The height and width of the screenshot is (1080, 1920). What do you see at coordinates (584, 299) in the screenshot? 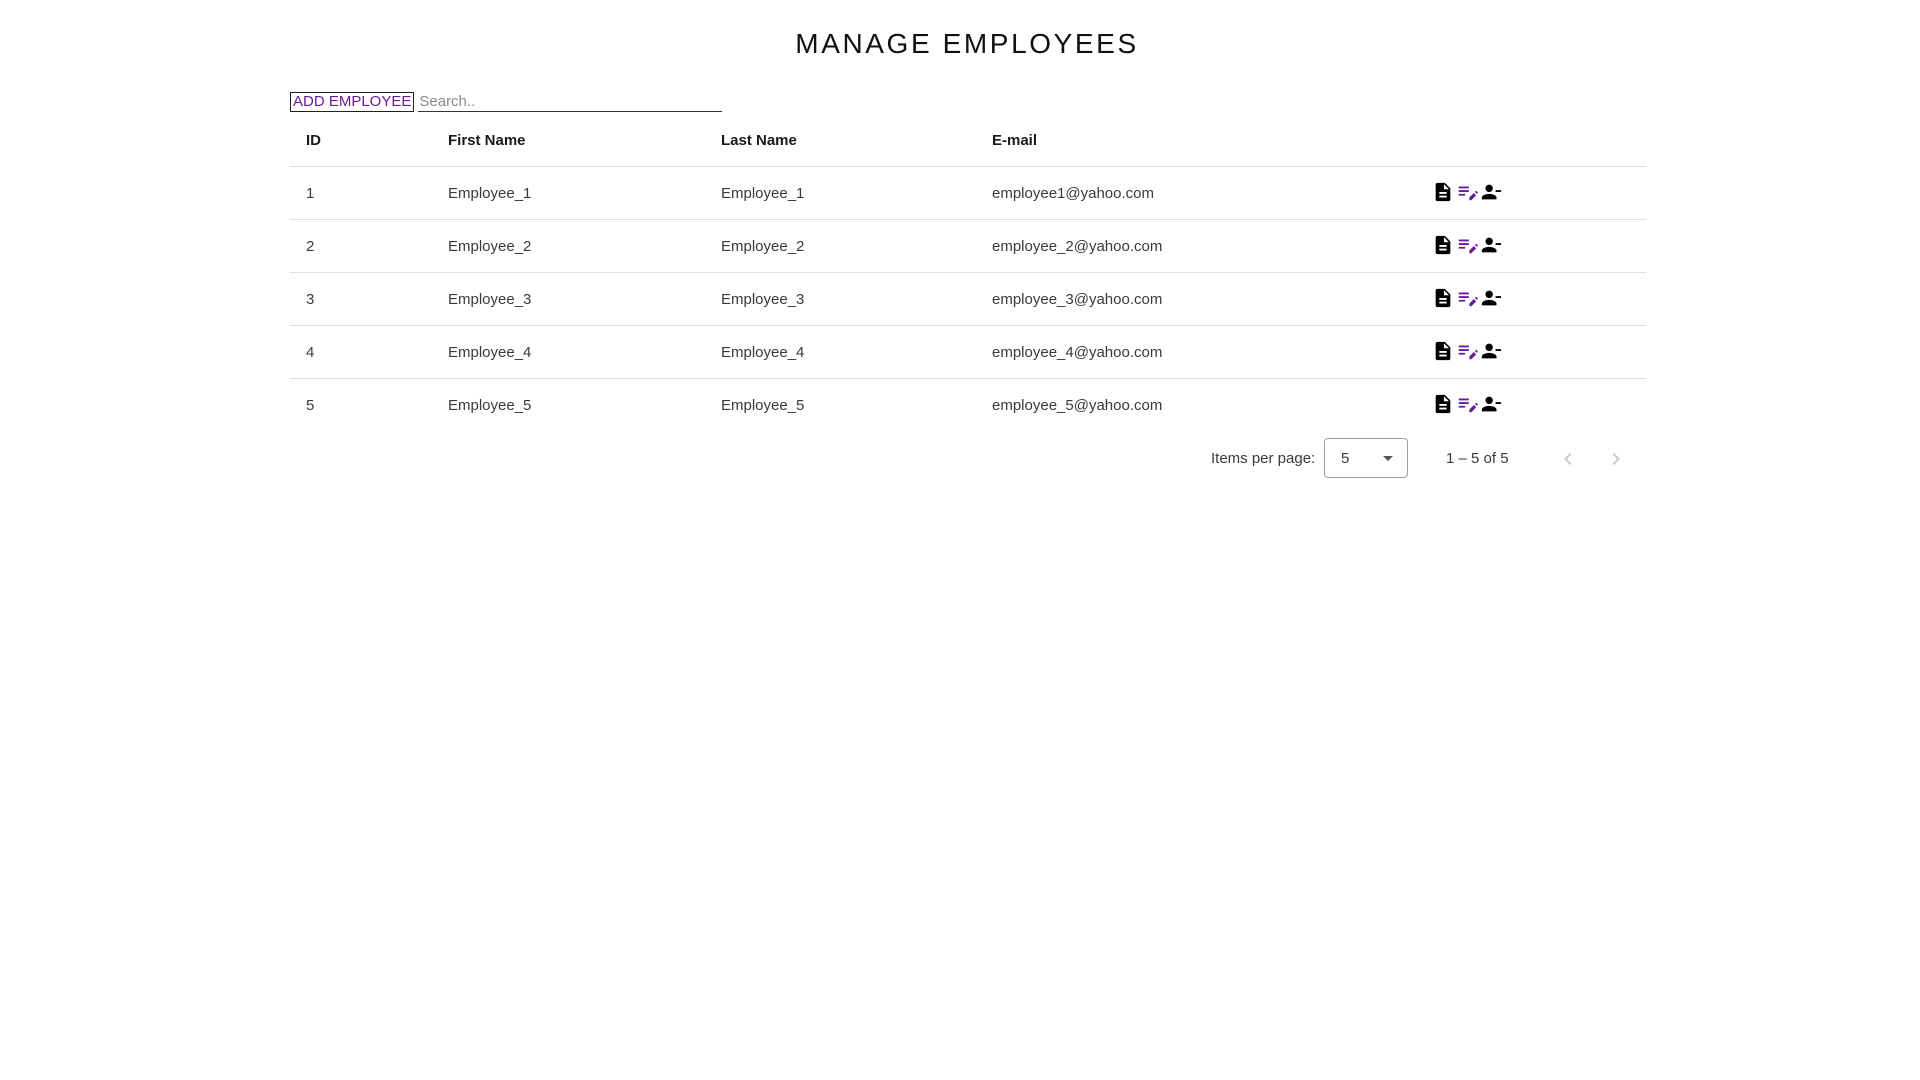
I see `cell-first-name: Employee_3` at bounding box center [584, 299].